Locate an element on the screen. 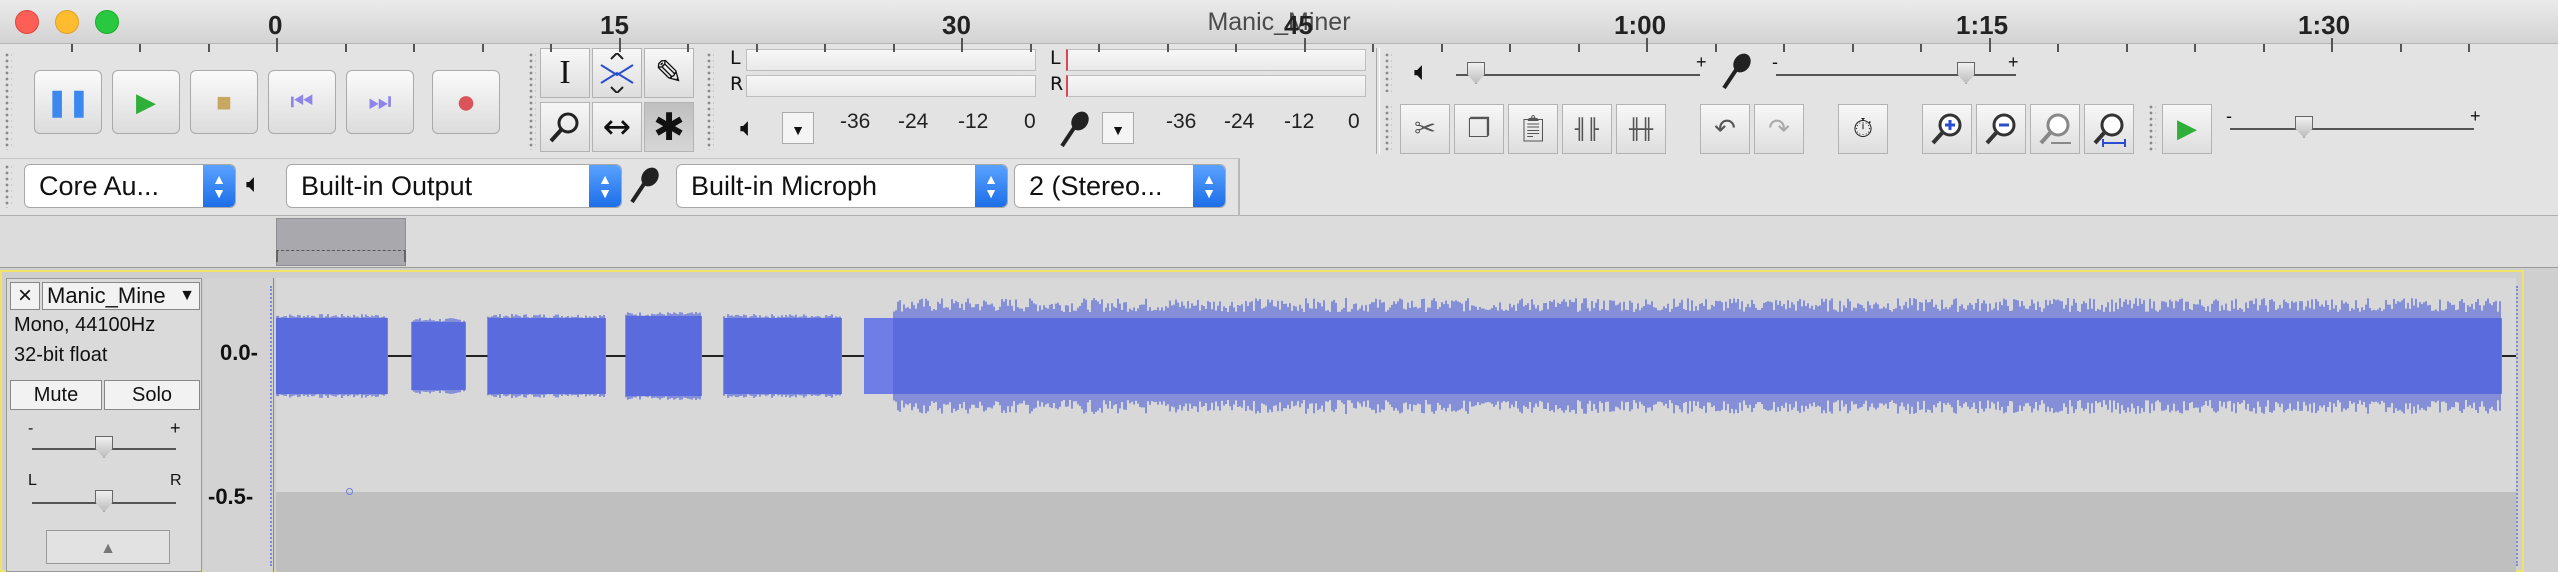 The height and width of the screenshot is (572, 2558). zoom-out-icon is located at coordinates (2000, 129).